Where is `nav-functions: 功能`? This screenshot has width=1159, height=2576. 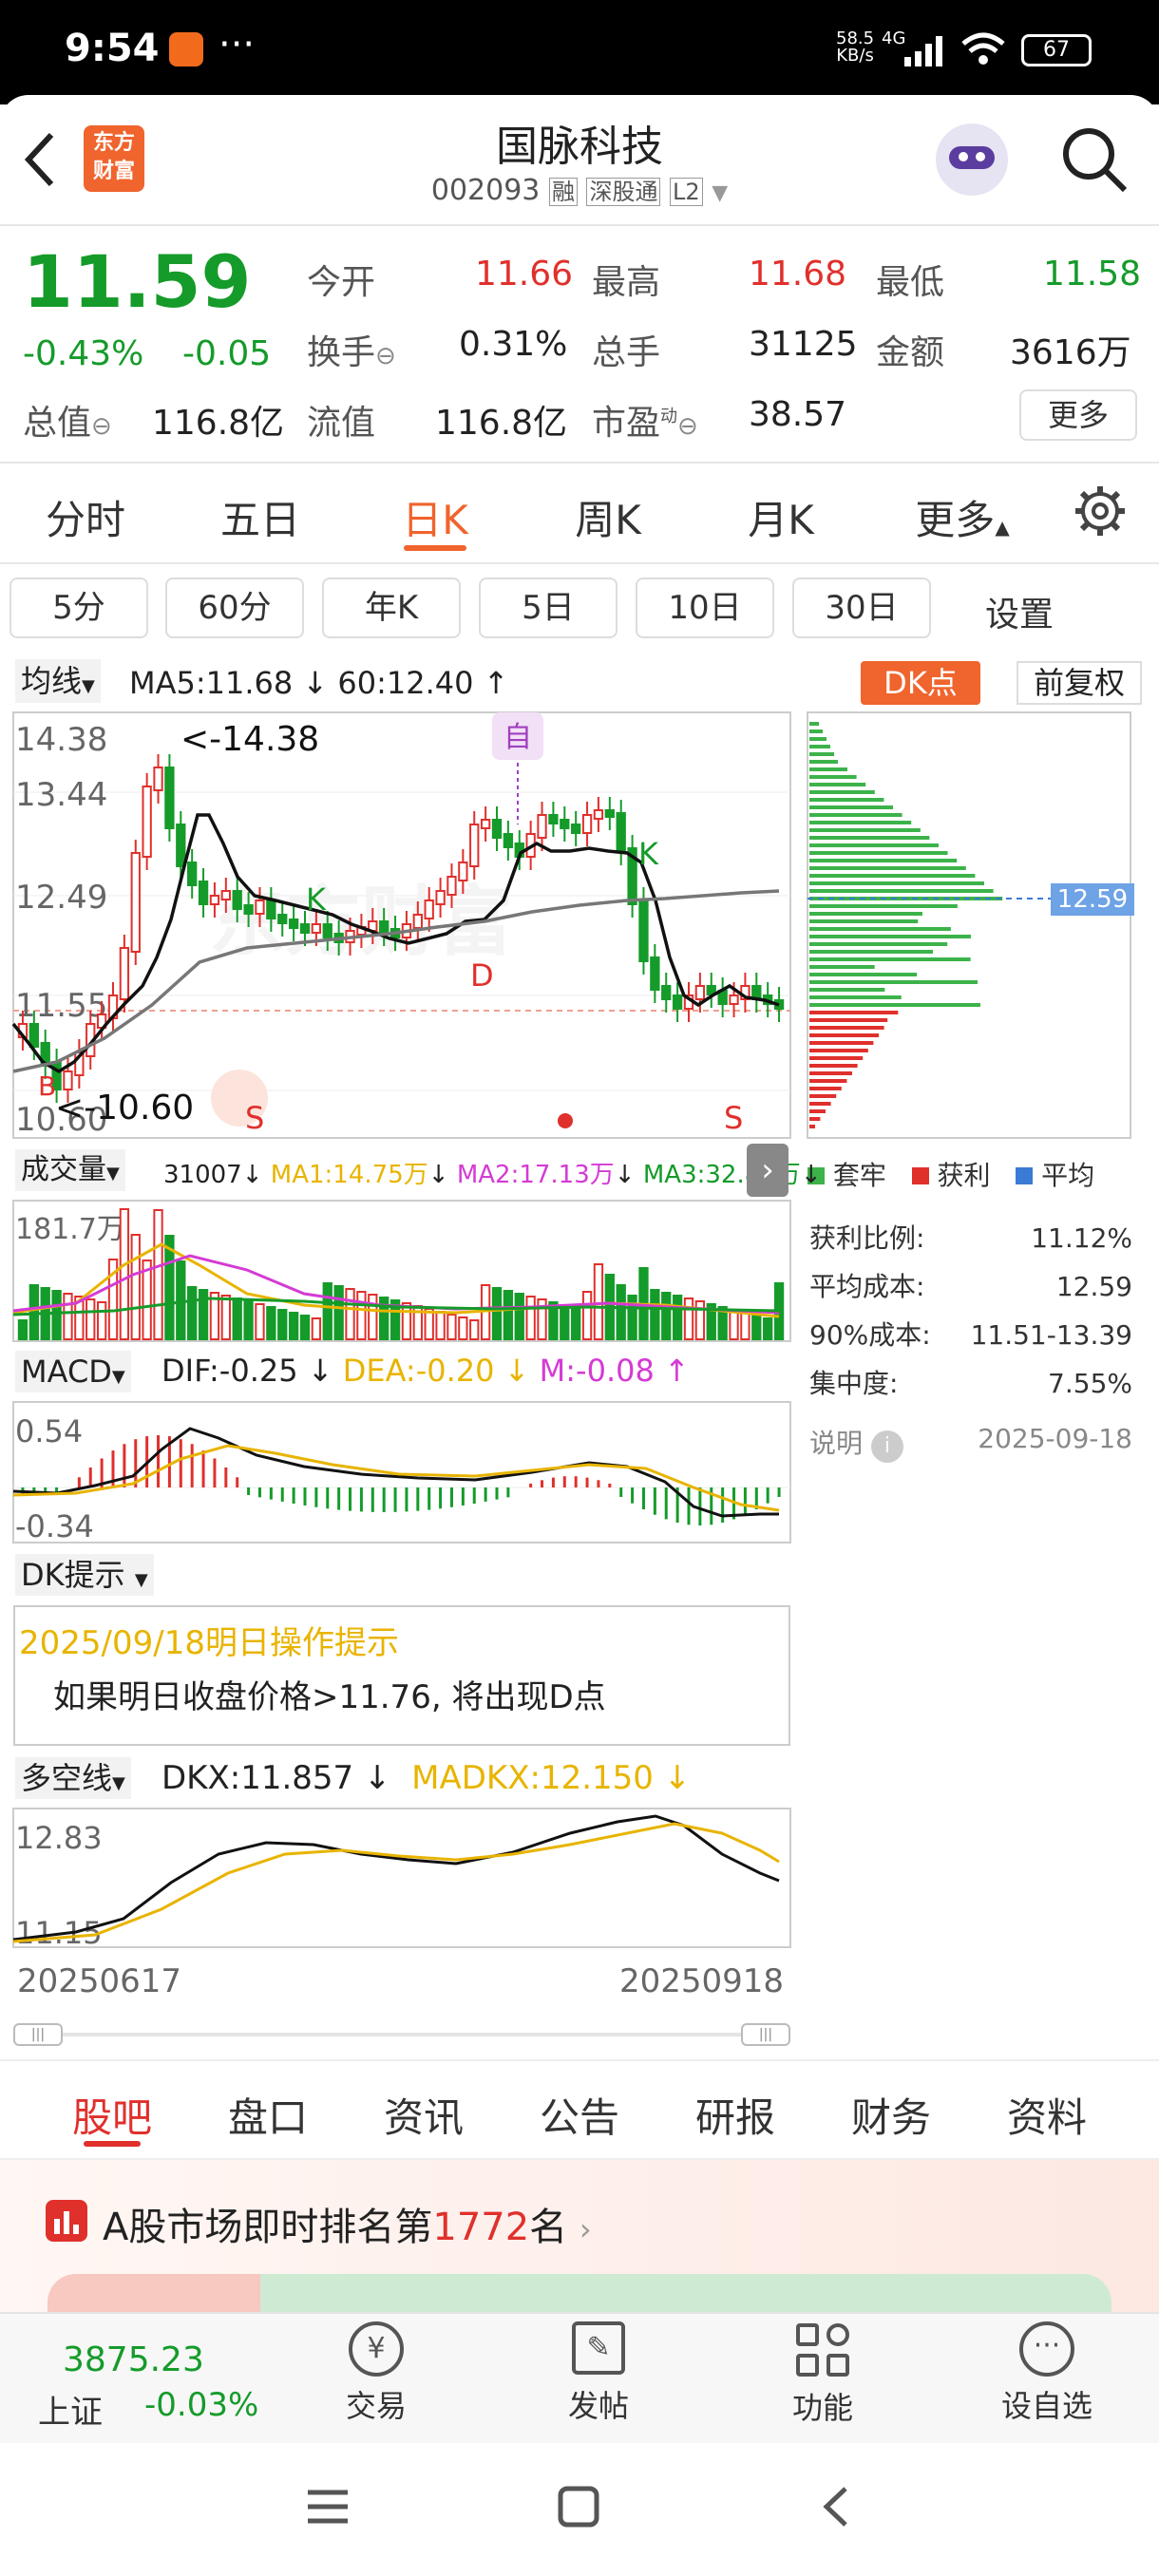
nav-functions: 功能 is located at coordinates (822, 2374).